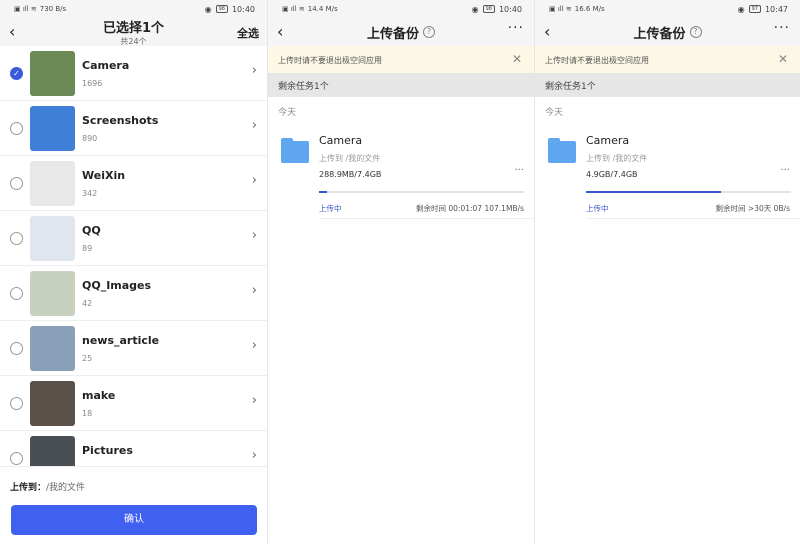 The height and width of the screenshot is (544, 800). What do you see at coordinates (133, 348) in the screenshot?
I see `folder-row: news_article 25 ›` at bounding box center [133, 348].